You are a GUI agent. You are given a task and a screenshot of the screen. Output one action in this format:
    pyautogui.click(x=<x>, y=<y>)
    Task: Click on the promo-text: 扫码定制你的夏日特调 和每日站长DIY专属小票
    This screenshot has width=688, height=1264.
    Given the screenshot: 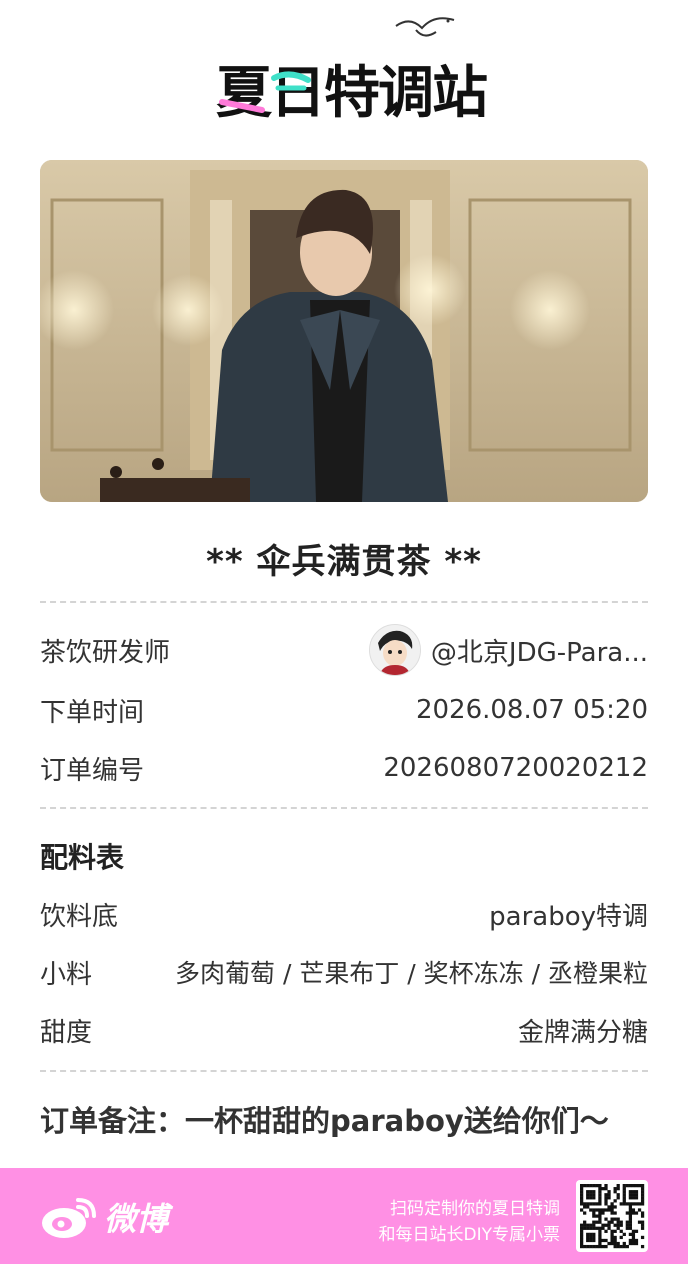 What is the action you would take?
    pyautogui.click(x=470, y=1222)
    